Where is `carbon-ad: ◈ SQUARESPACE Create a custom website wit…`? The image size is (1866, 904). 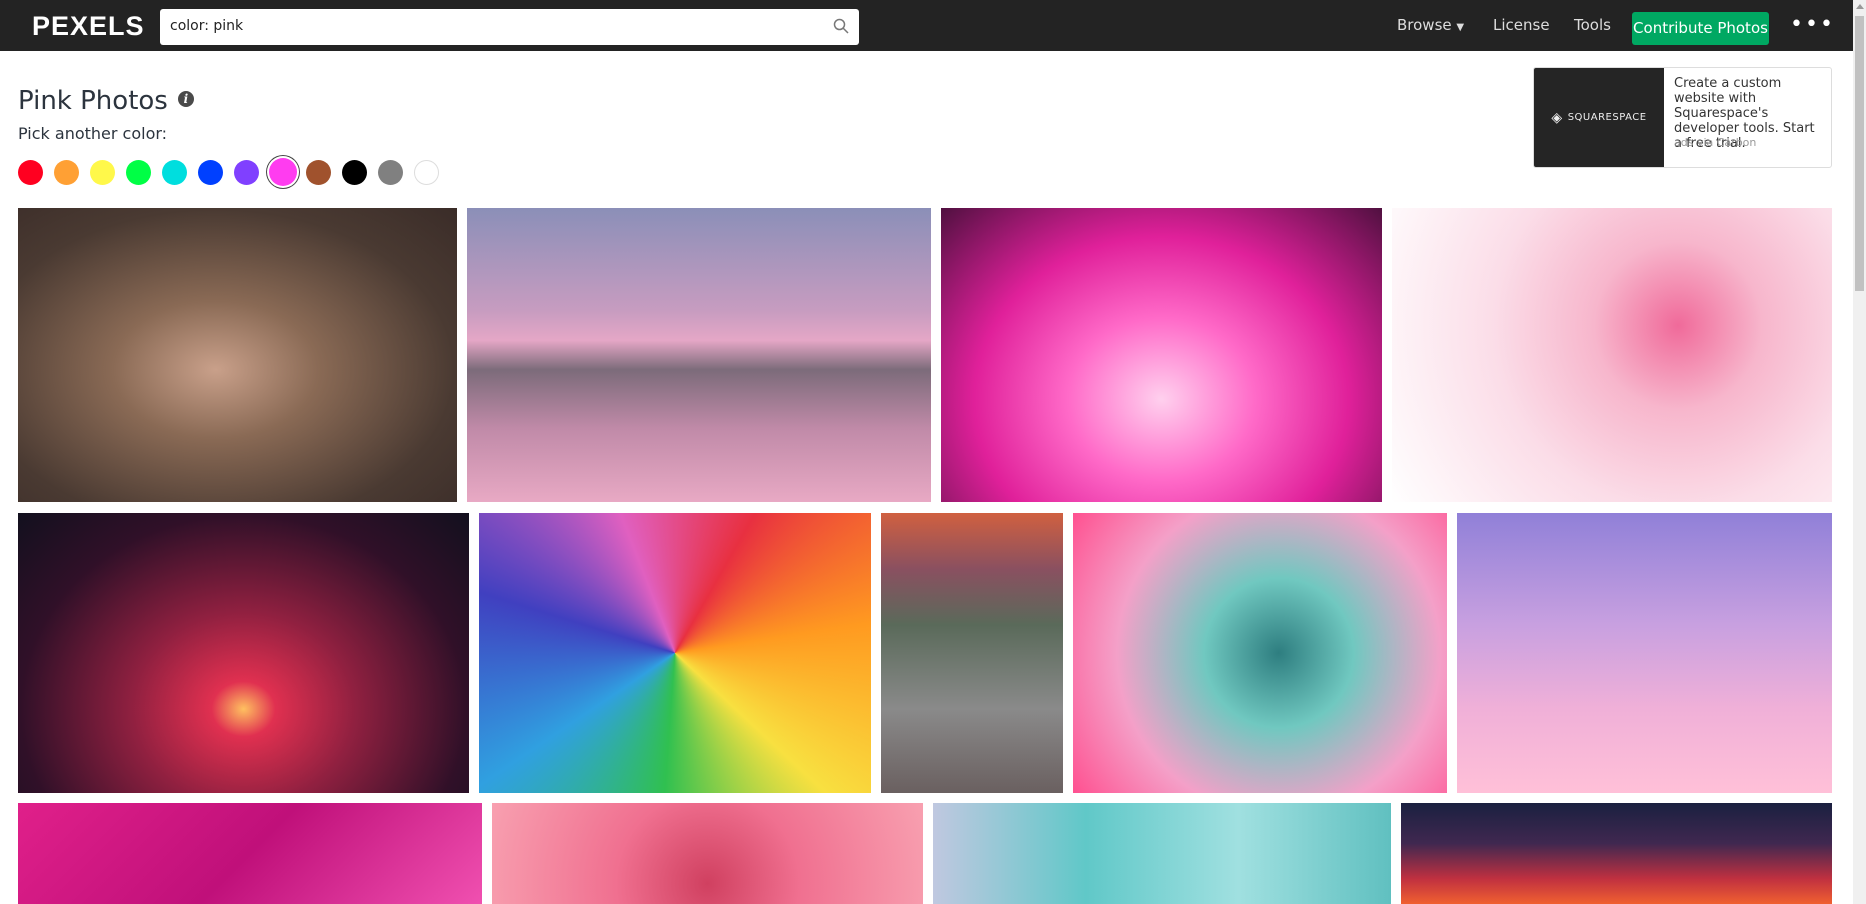
carbon-ad: ◈ SQUARESPACE Create a custom website wit… is located at coordinates (1682, 117).